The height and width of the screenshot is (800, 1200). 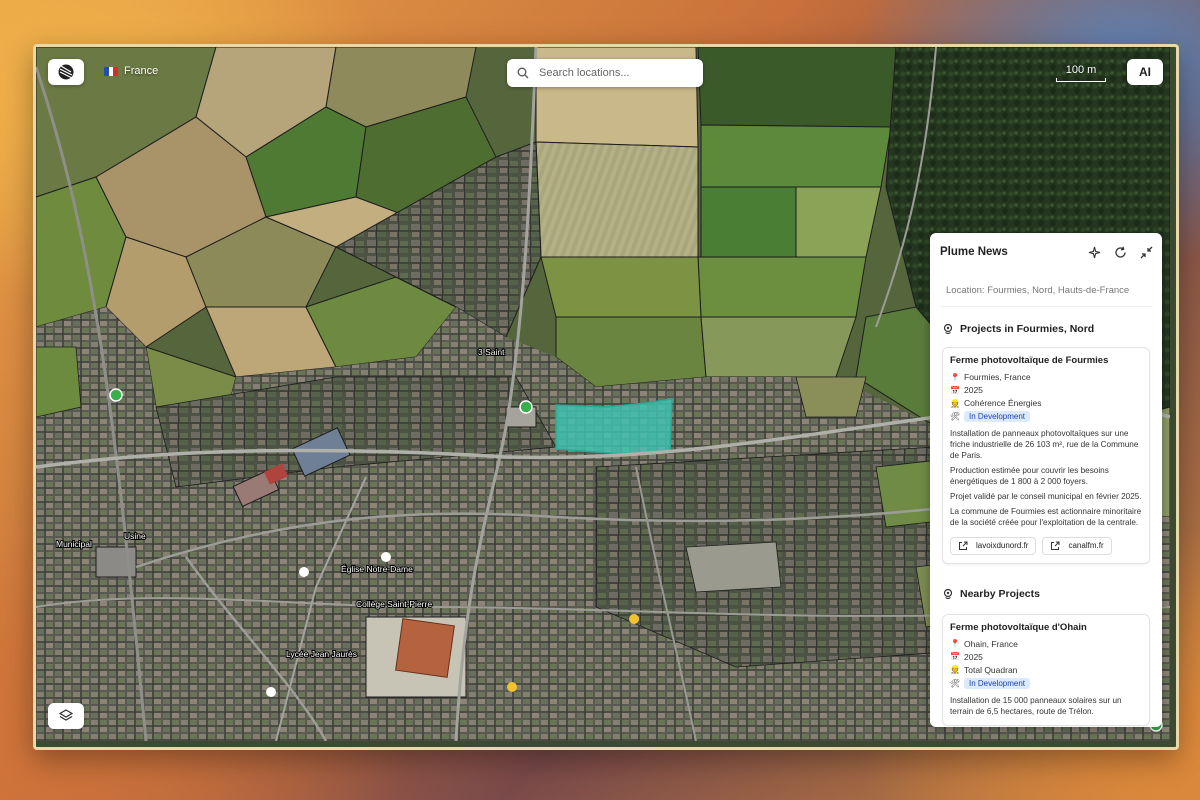 What do you see at coordinates (1046, 329) in the screenshot?
I see `projects-section-title: Projects in Fourmies, Nord` at bounding box center [1046, 329].